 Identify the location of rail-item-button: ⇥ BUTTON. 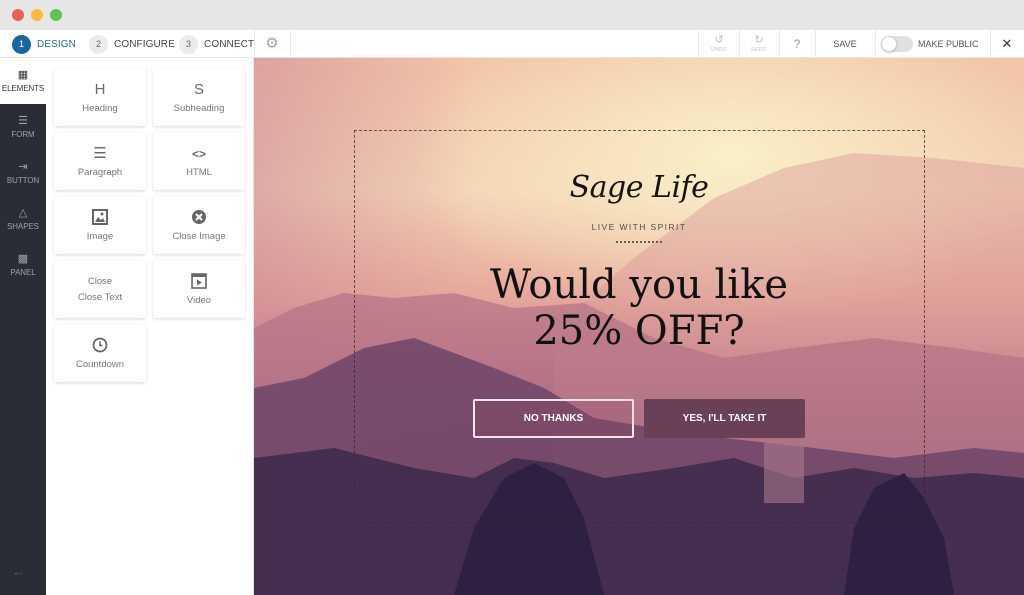
(23, 173).